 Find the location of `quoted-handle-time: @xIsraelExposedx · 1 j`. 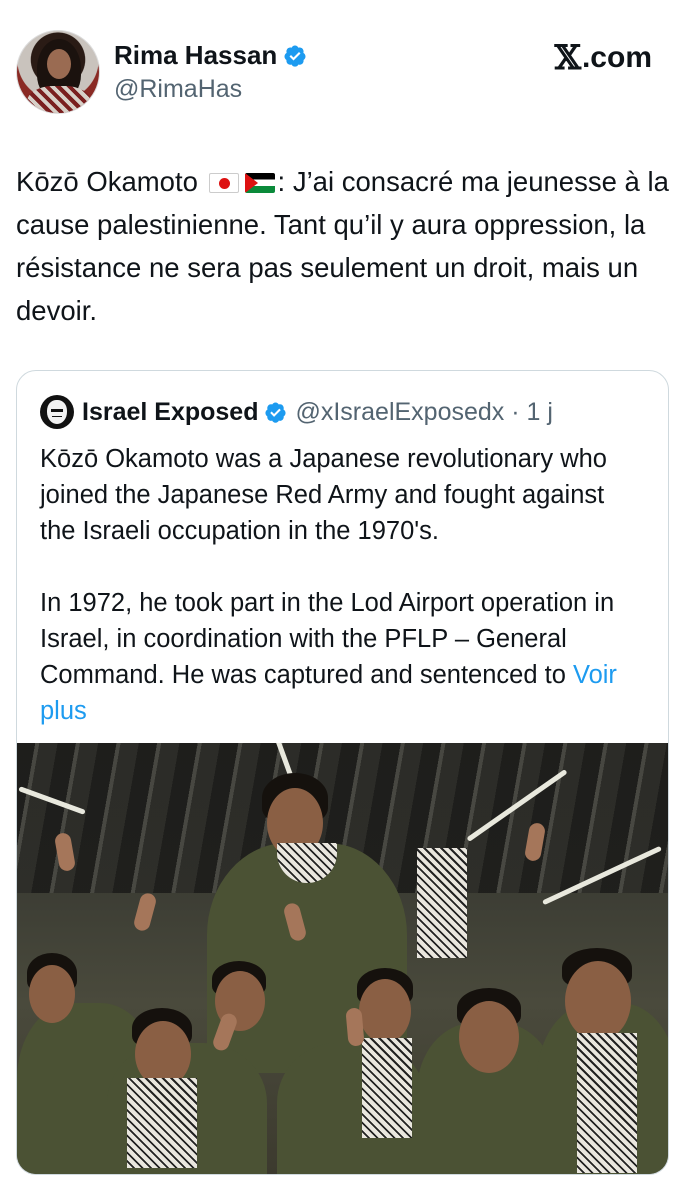

quoted-handle-time: @xIsraelExposedx · 1 j is located at coordinates (423, 412).